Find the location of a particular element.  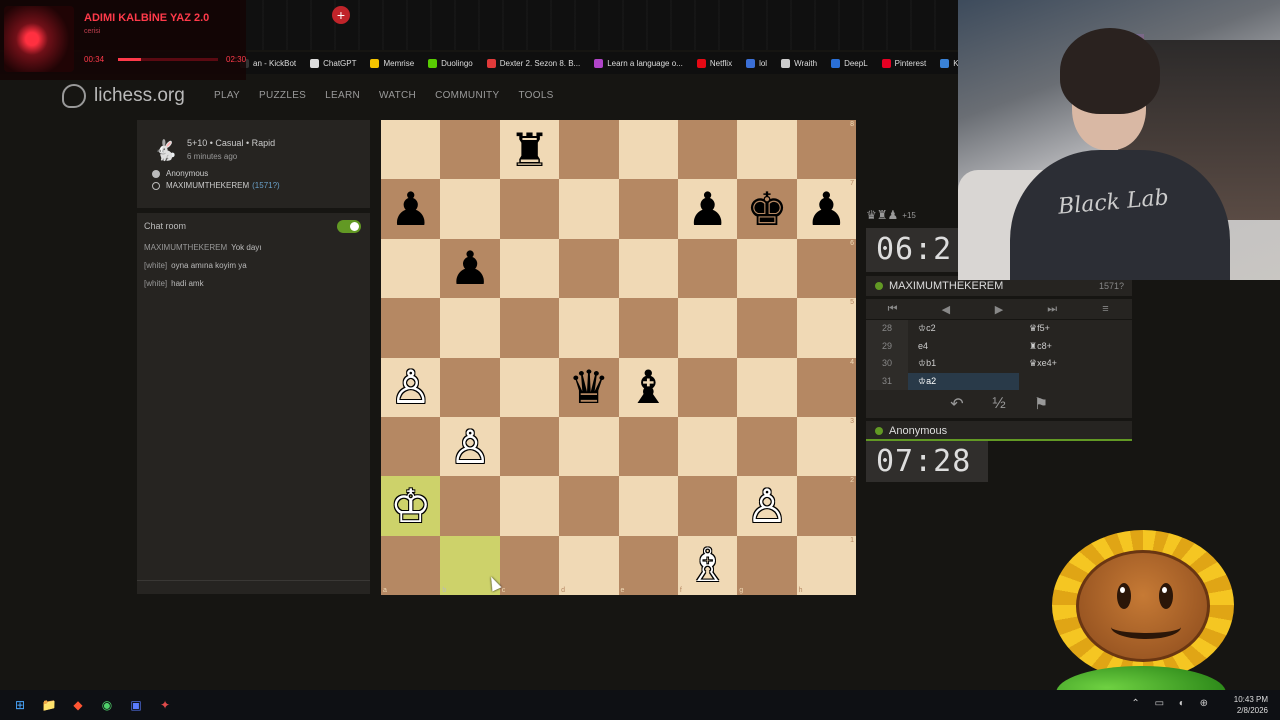

piece-c8: ♜ is located at coordinates (529, 150).